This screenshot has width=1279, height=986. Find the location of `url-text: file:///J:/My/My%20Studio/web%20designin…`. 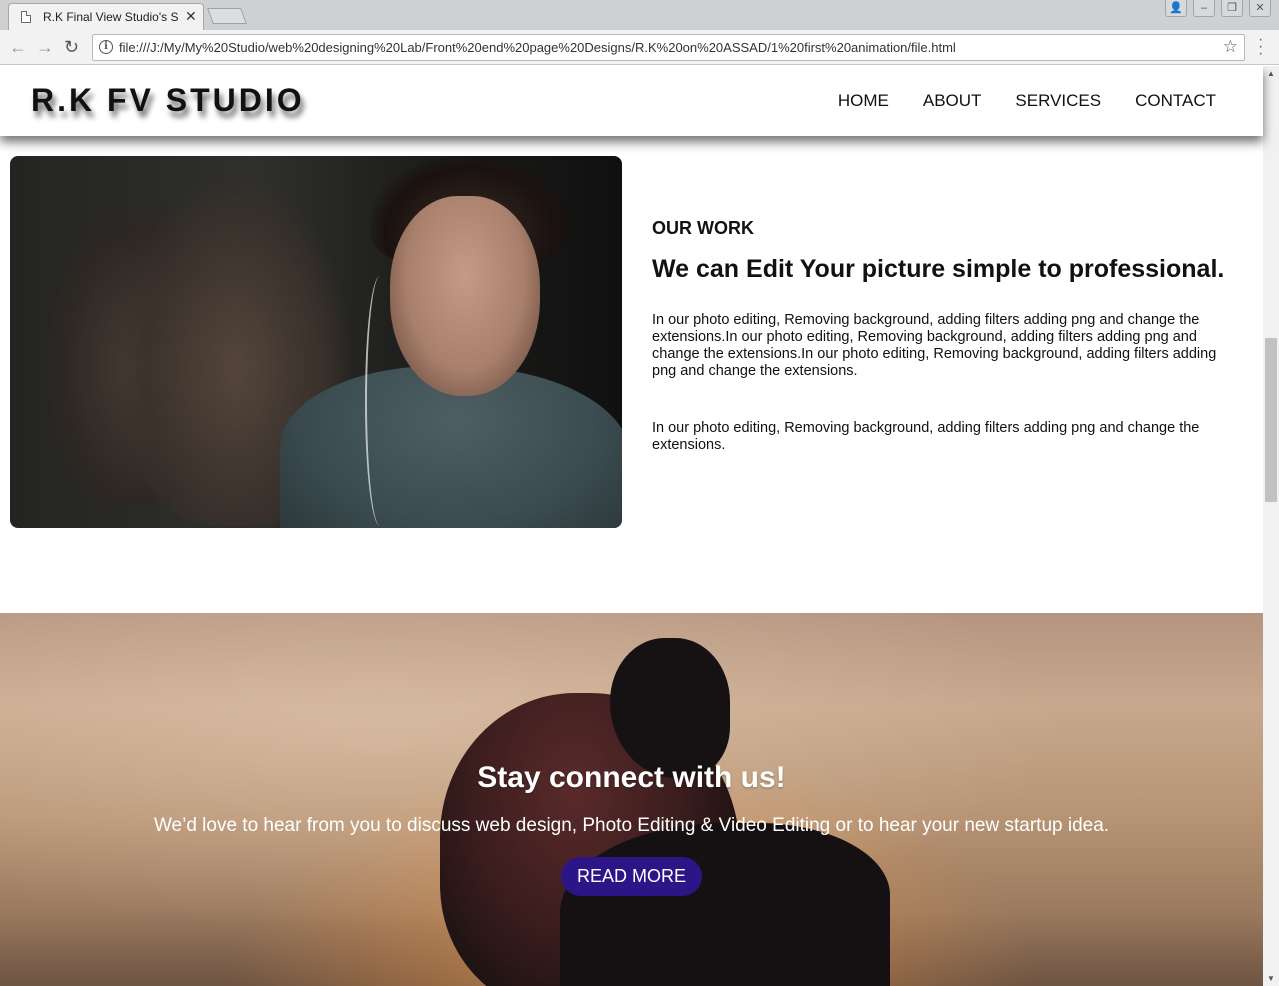

url-text: file:///J:/My/My%20Studio/web%20designin… is located at coordinates (537, 47).